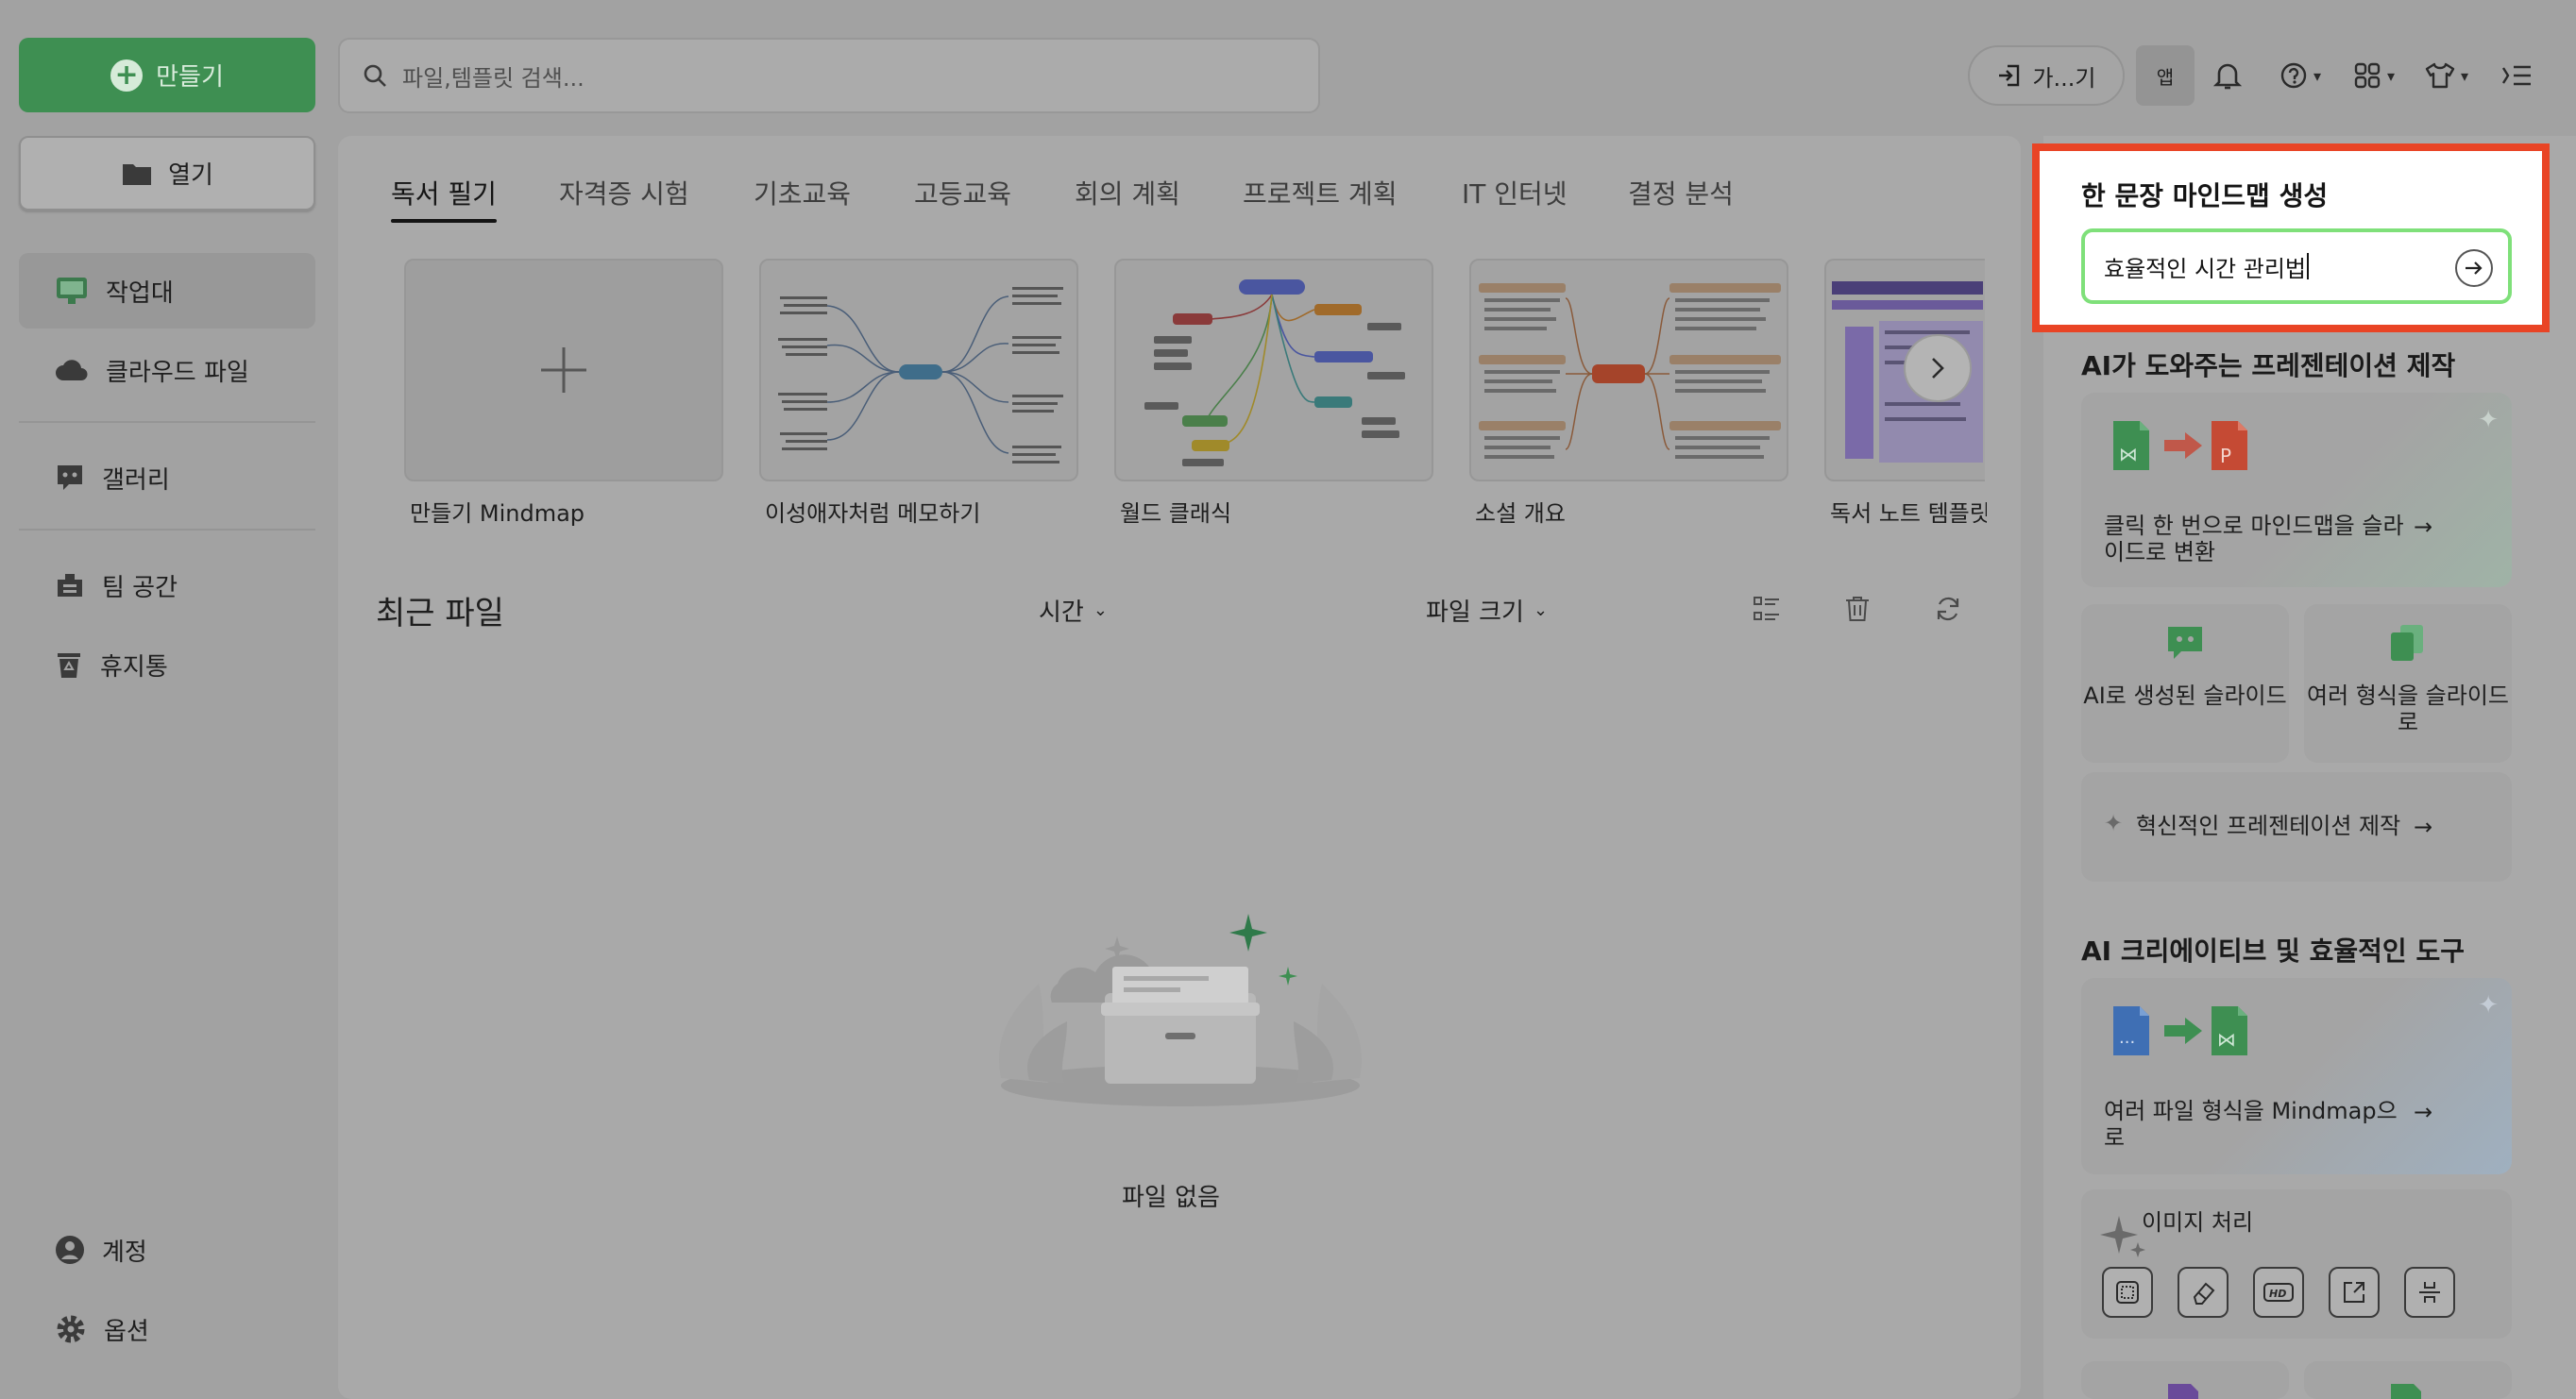 The image size is (2576, 1399). I want to click on ai-slides-card: AI로 생성된 슬라이드, so click(2185, 683).